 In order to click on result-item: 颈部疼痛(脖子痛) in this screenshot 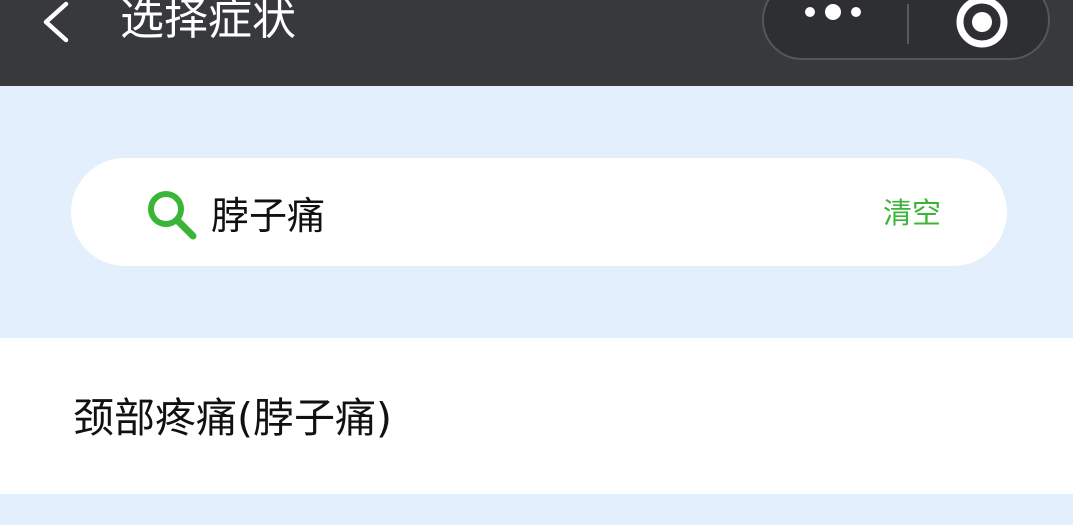, I will do `click(232, 418)`.